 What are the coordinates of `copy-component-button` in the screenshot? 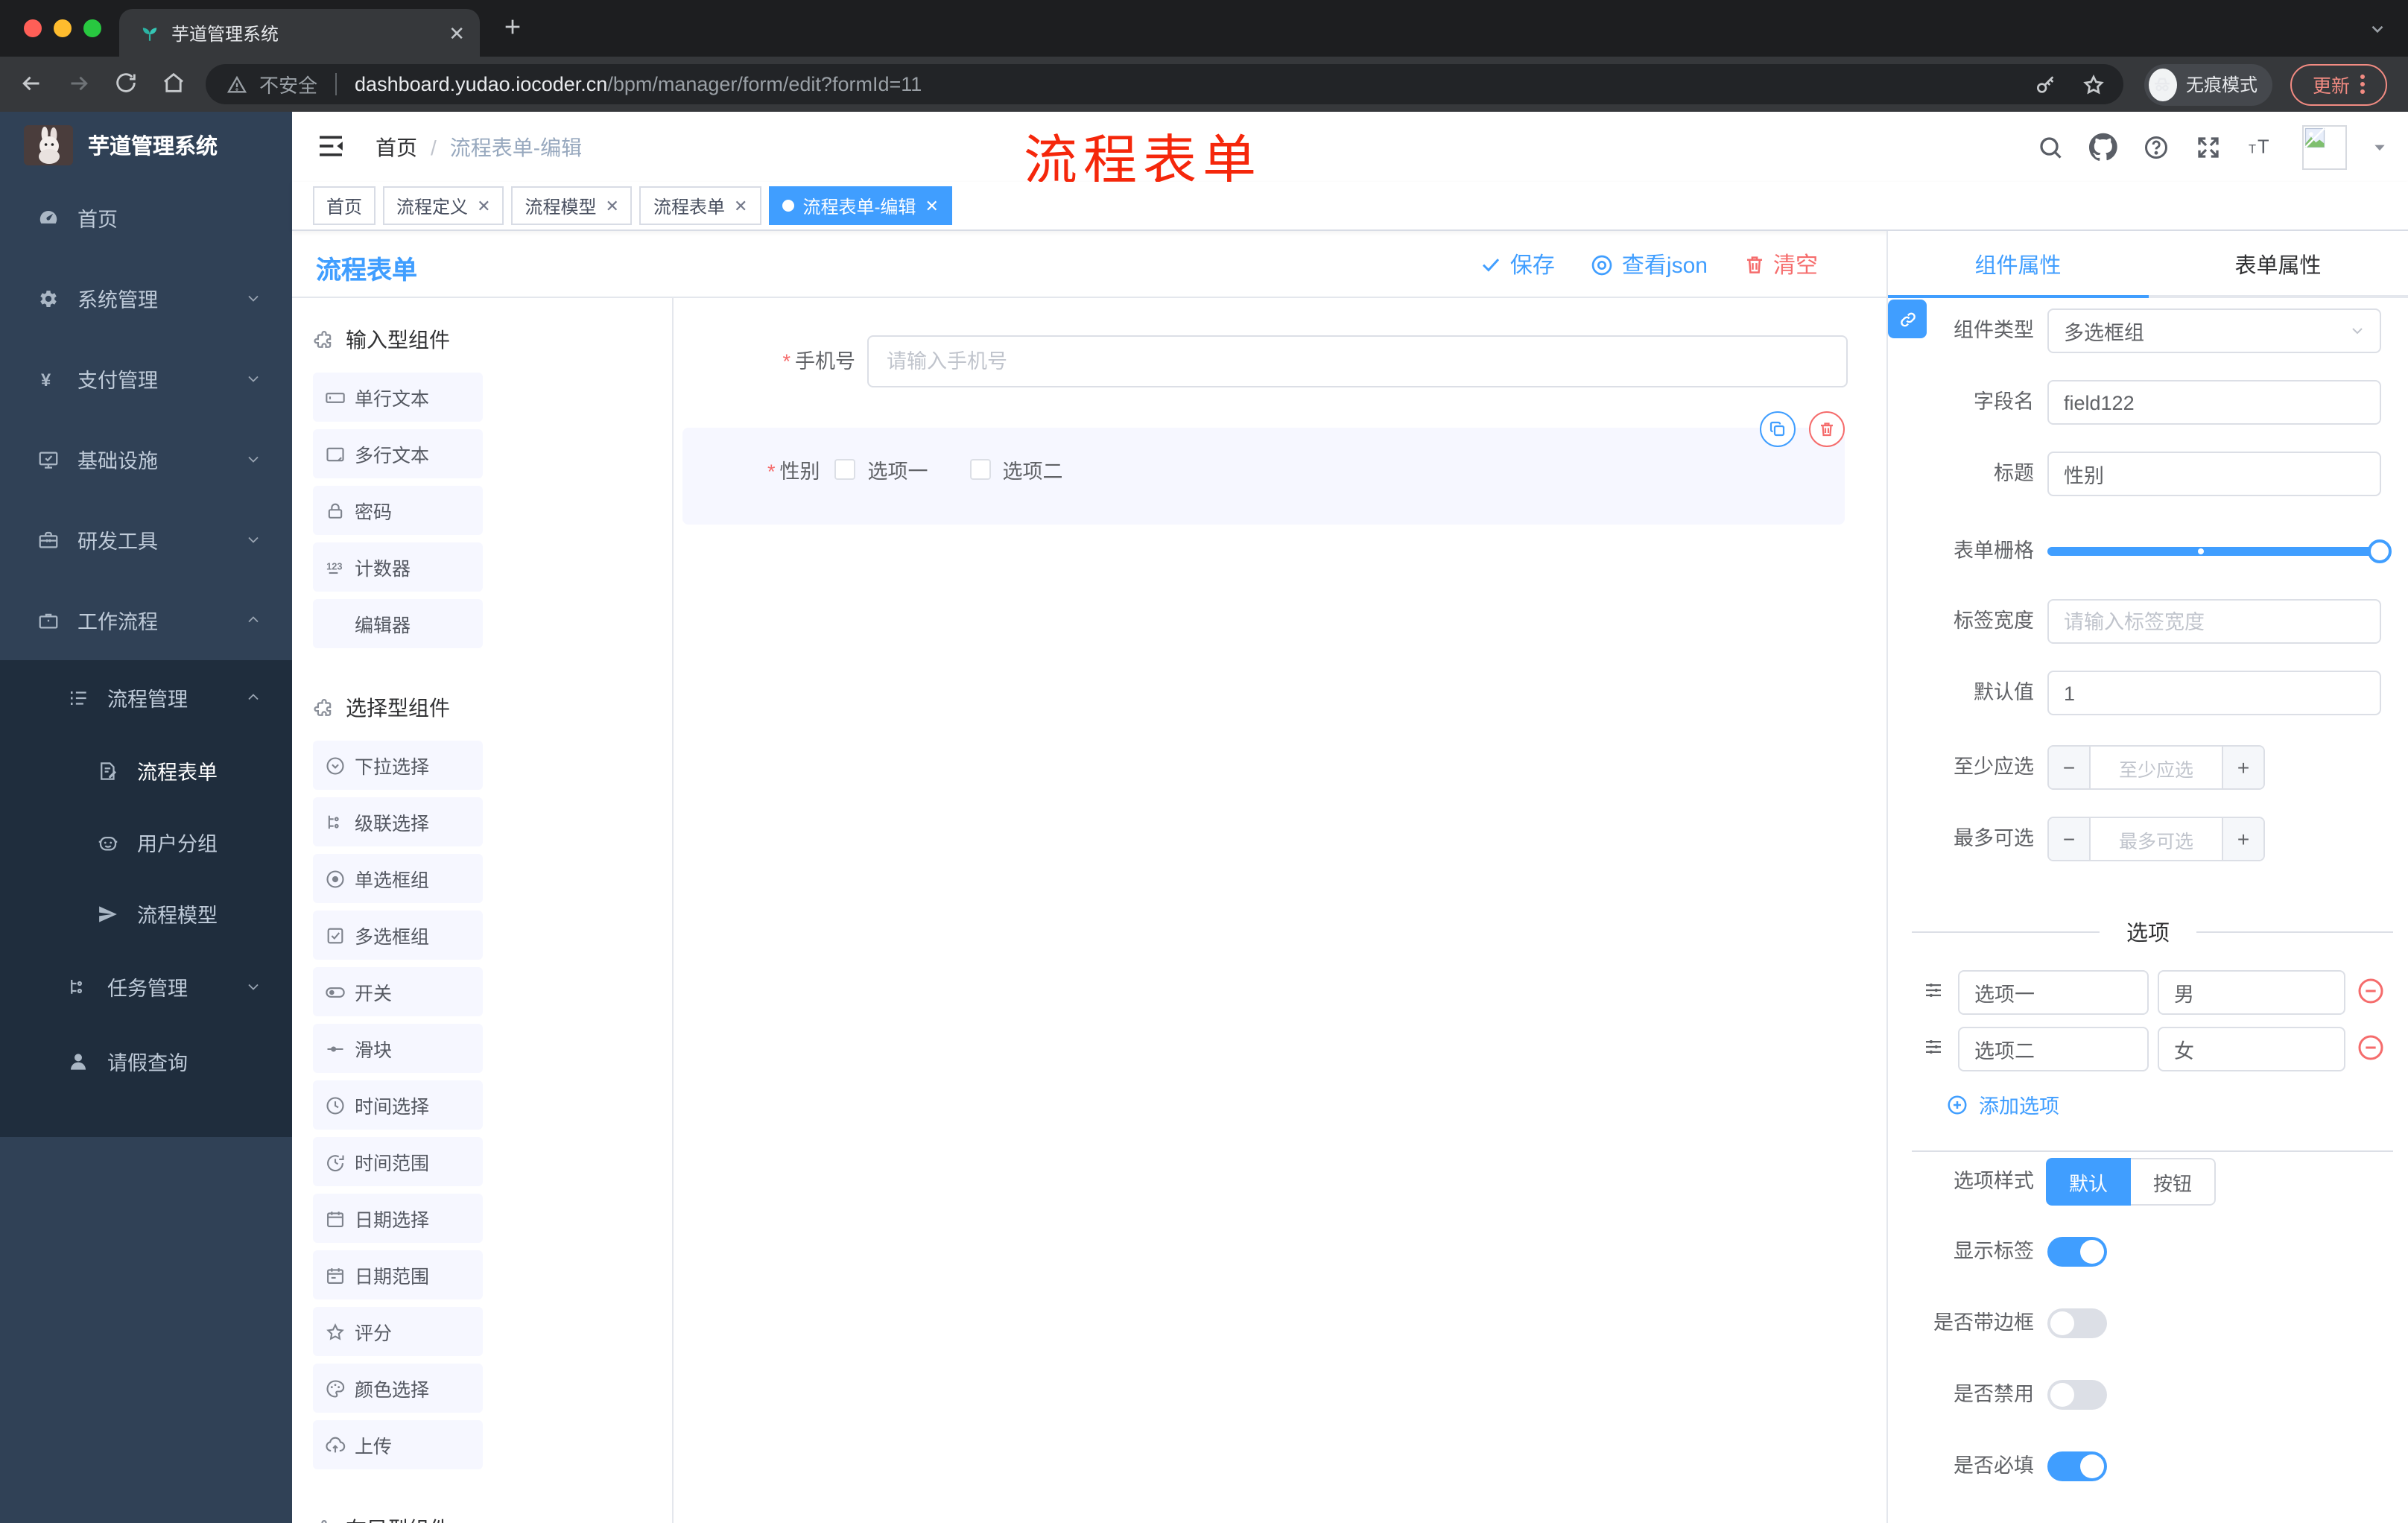 It's located at (1778, 429).